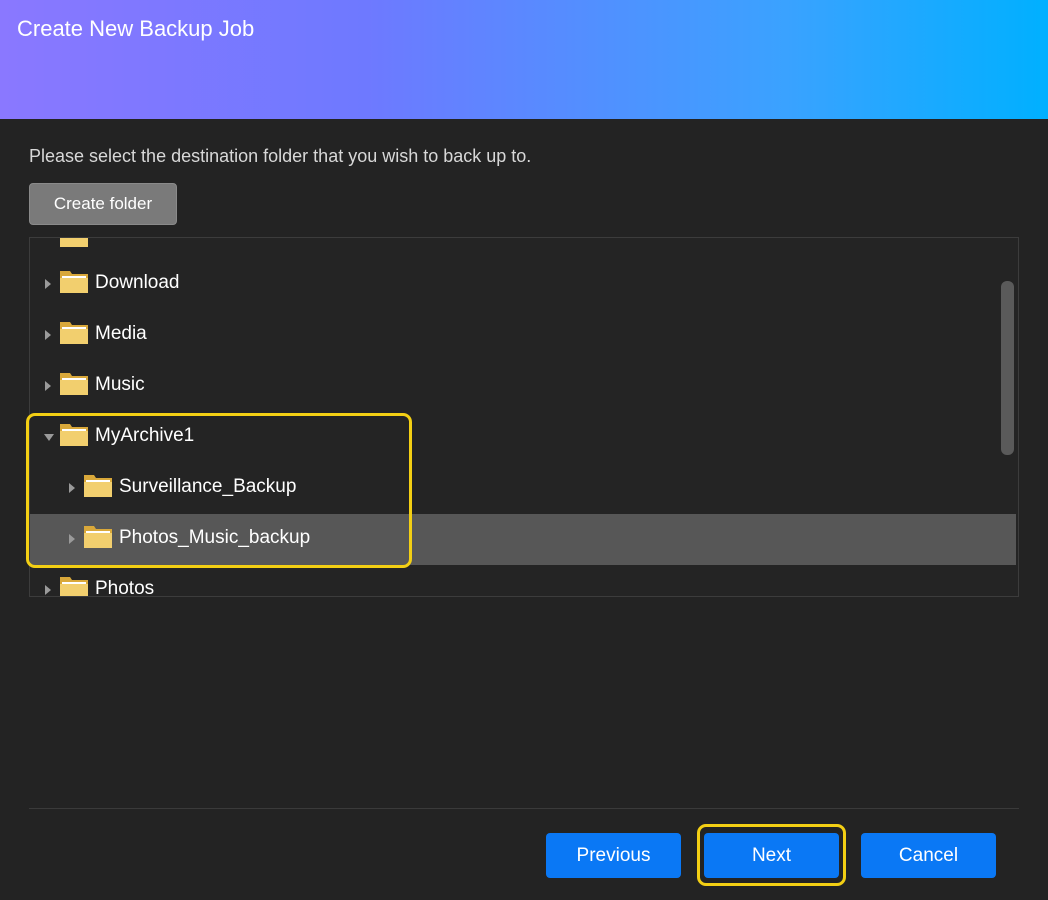 Image resolution: width=1048 pixels, height=900 pixels. What do you see at coordinates (125, 587) in the screenshot?
I see `tree-item-label: Photos` at bounding box center [125, 587].